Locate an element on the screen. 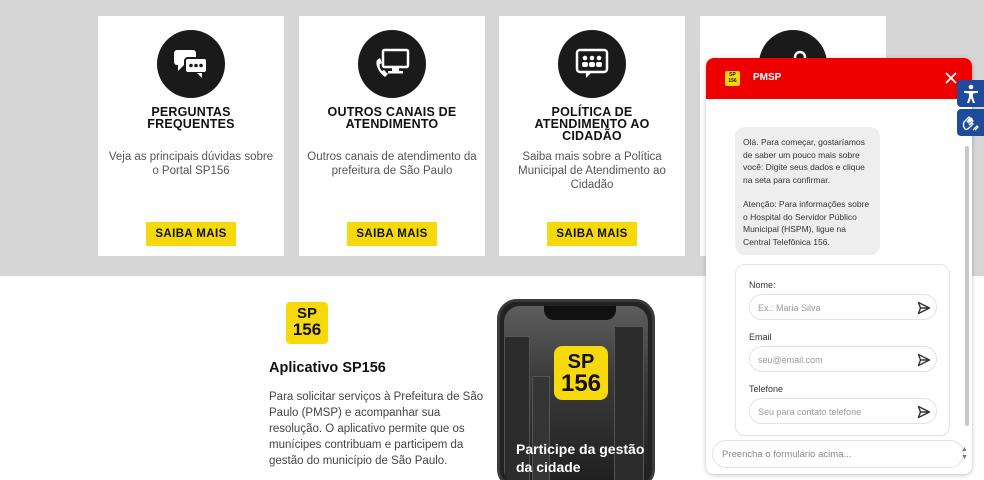 The width and height of the screenshot is (984, 480). phone-label: Telefone is located at coordinates (766, 389).